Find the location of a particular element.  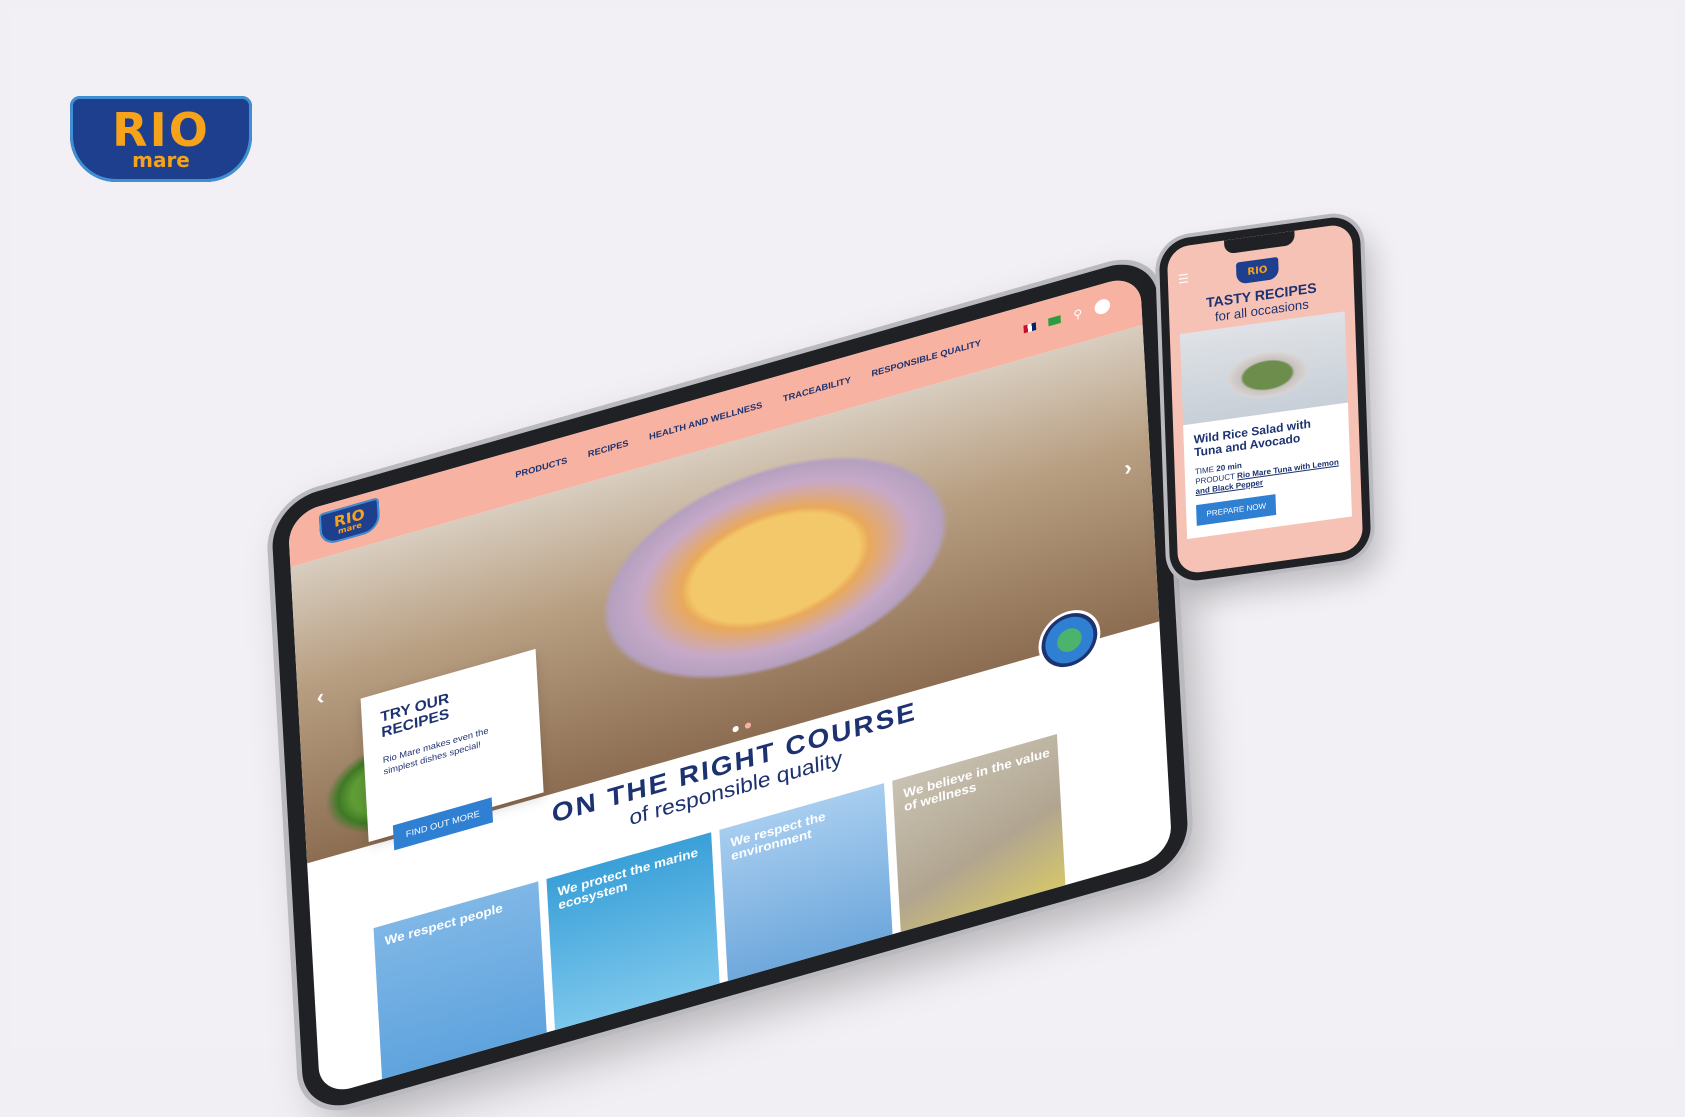

search-icon: ⚲ is located at coordinates (1078, 314).